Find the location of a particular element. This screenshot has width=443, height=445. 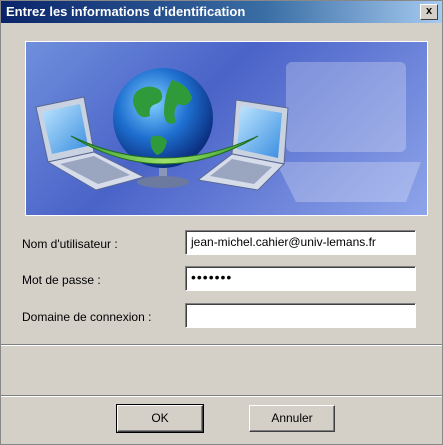

separator-bottom is located at coordinates (221, 396).